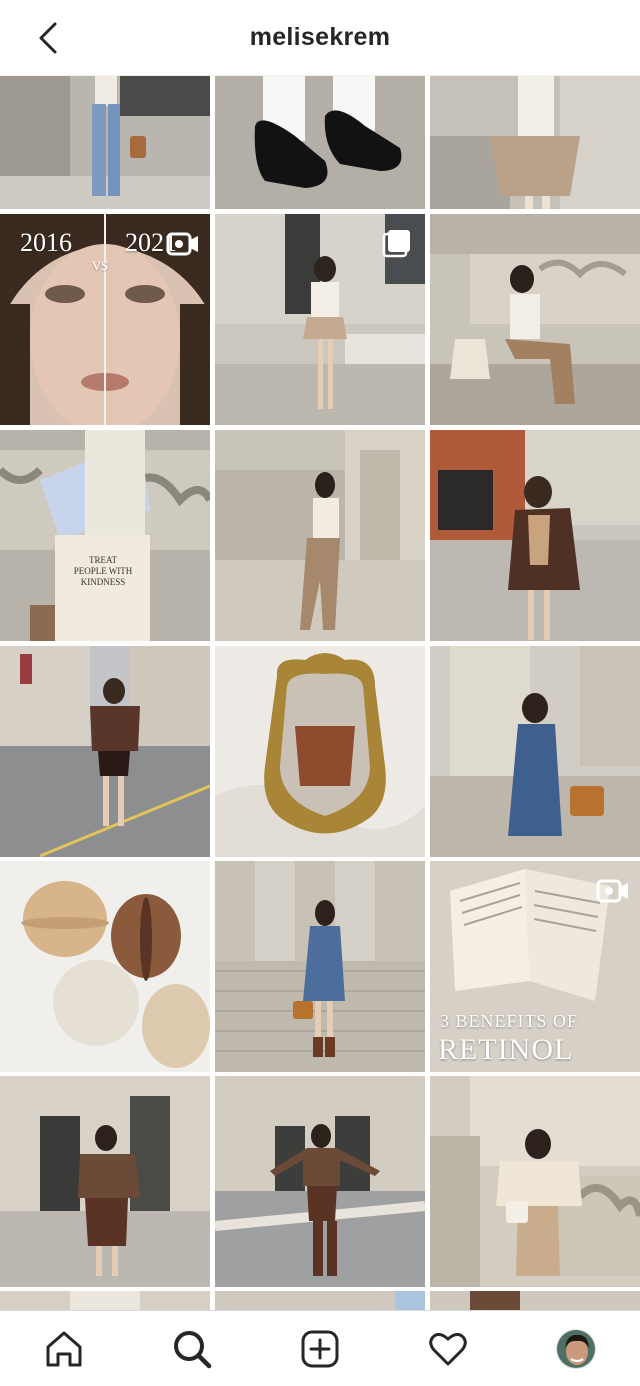 Image resolution: width=640 pixels, height=1386 pixels. What do you see at coordinates (506, 1049) in the screenshot?
I see `caption-big: RETINOL` at bounding box center [506, 1049].